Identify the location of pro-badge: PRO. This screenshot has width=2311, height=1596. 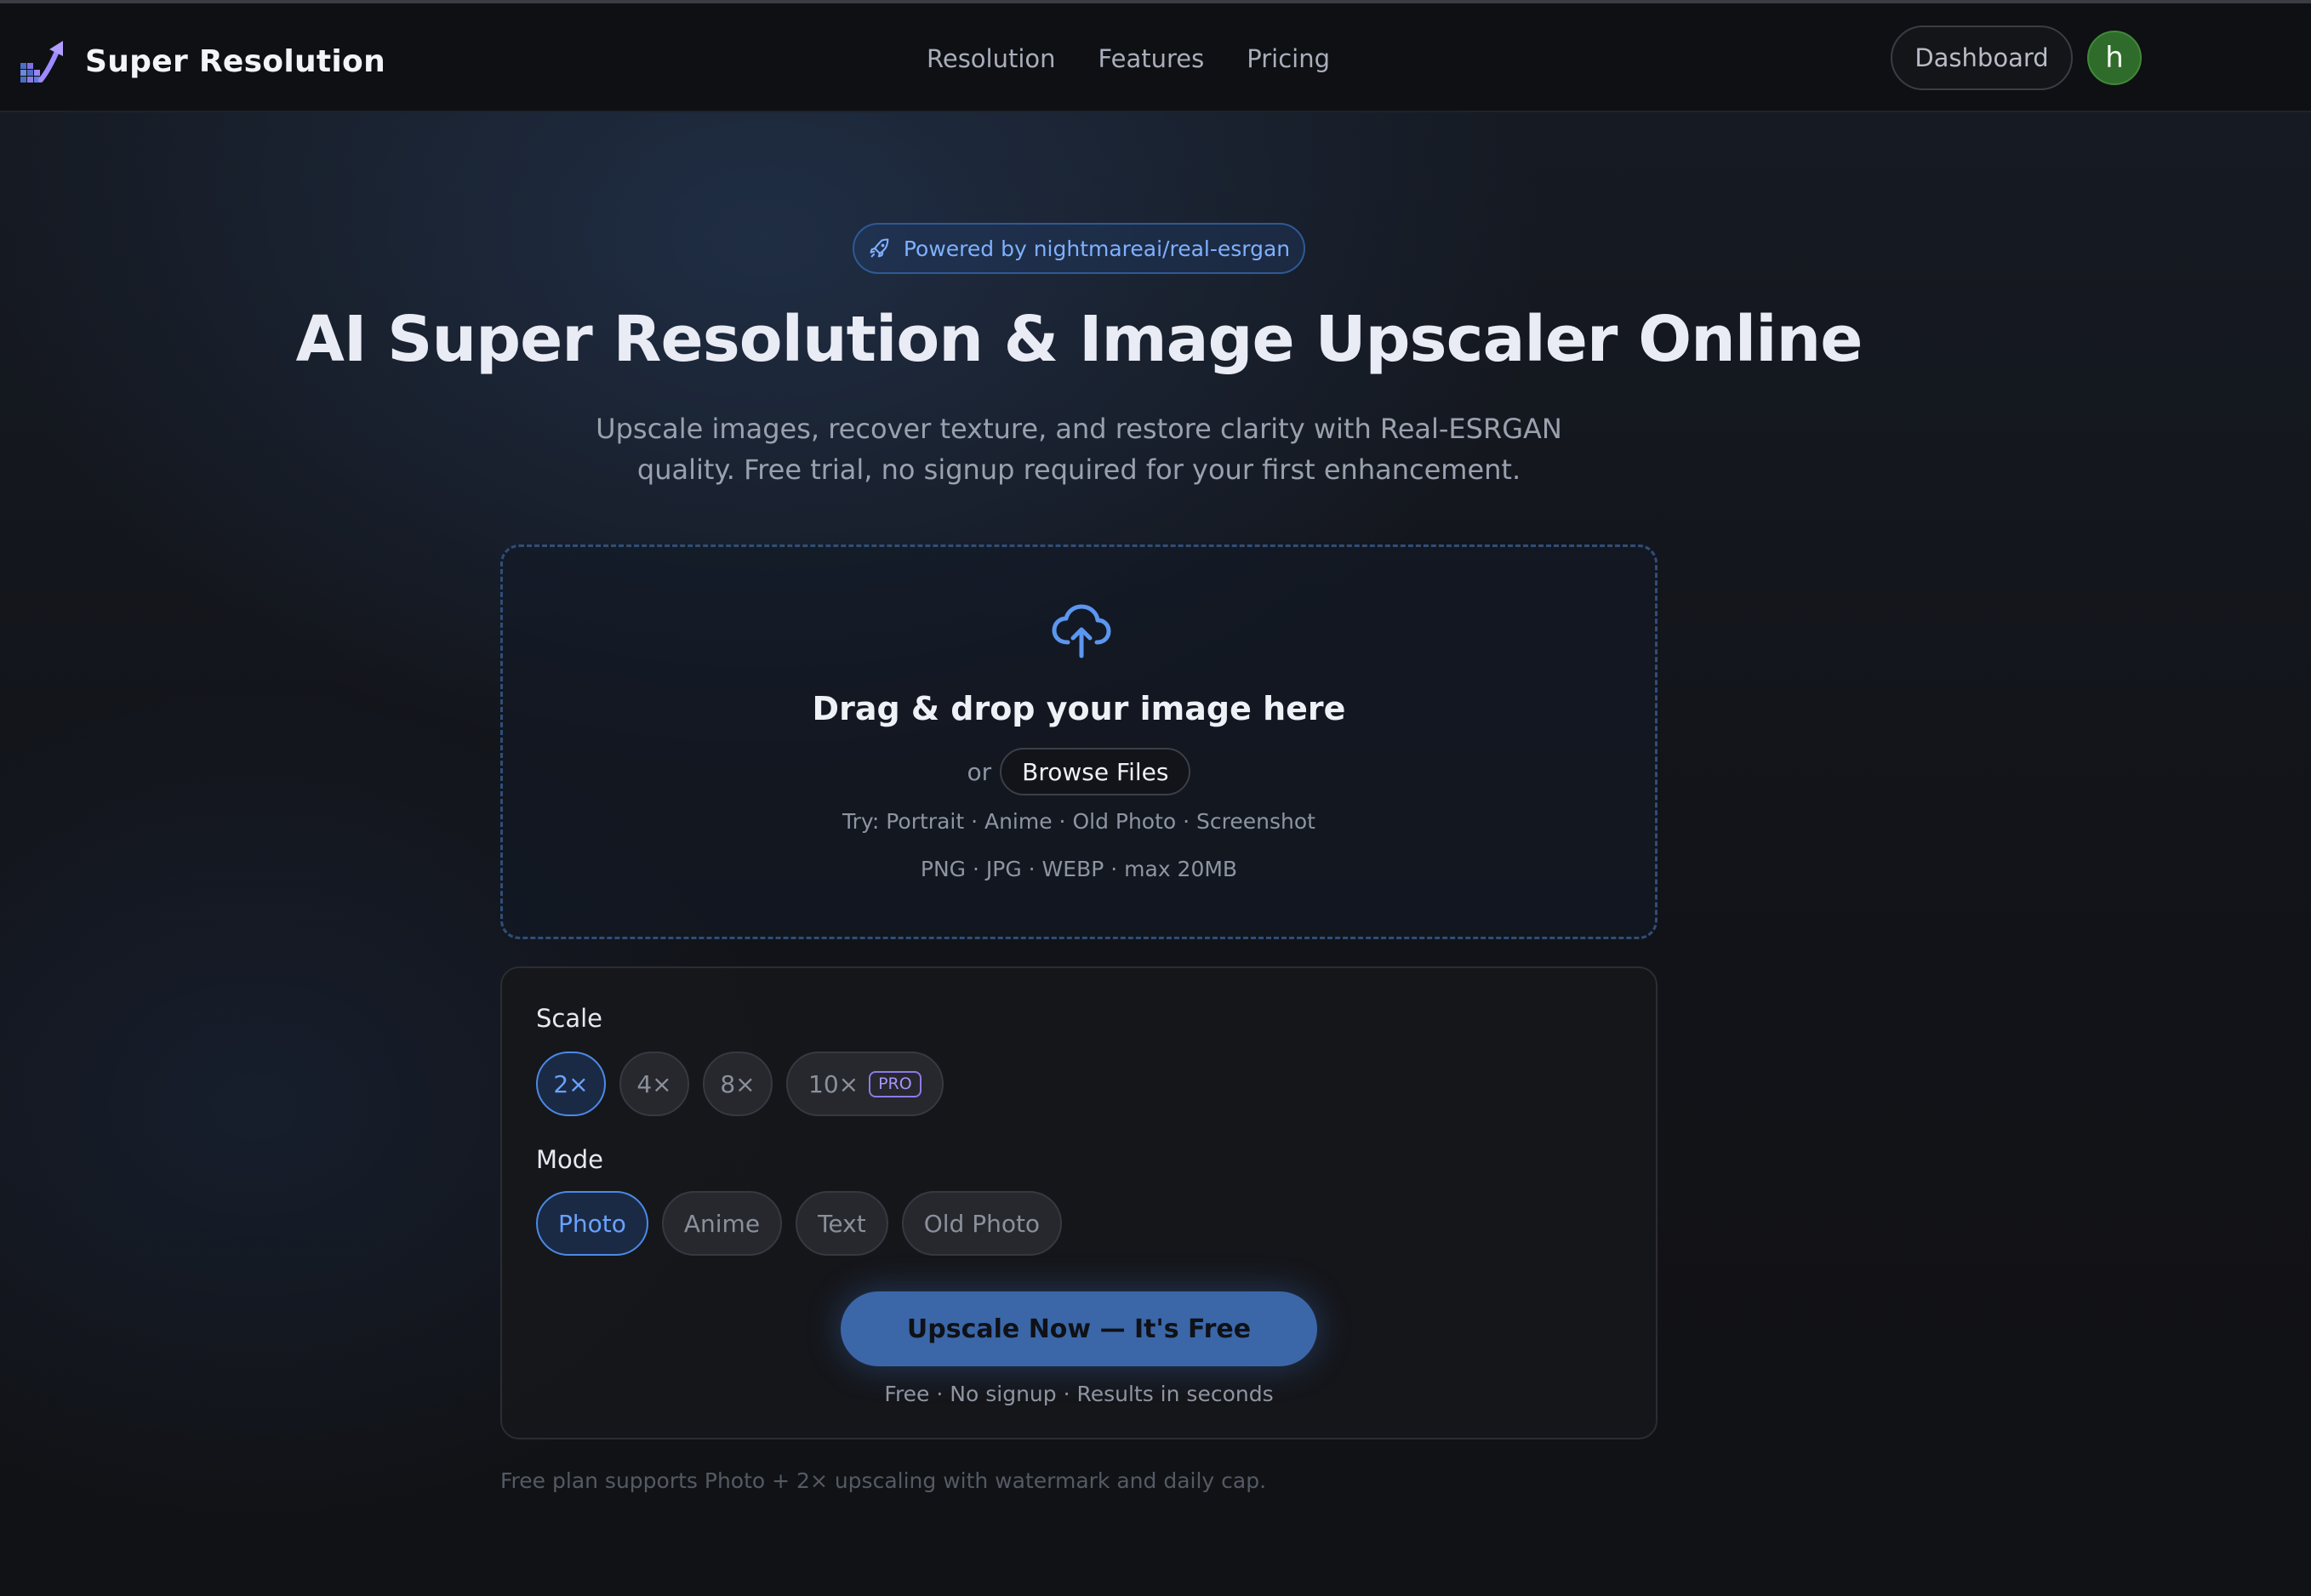
(896, 1083).